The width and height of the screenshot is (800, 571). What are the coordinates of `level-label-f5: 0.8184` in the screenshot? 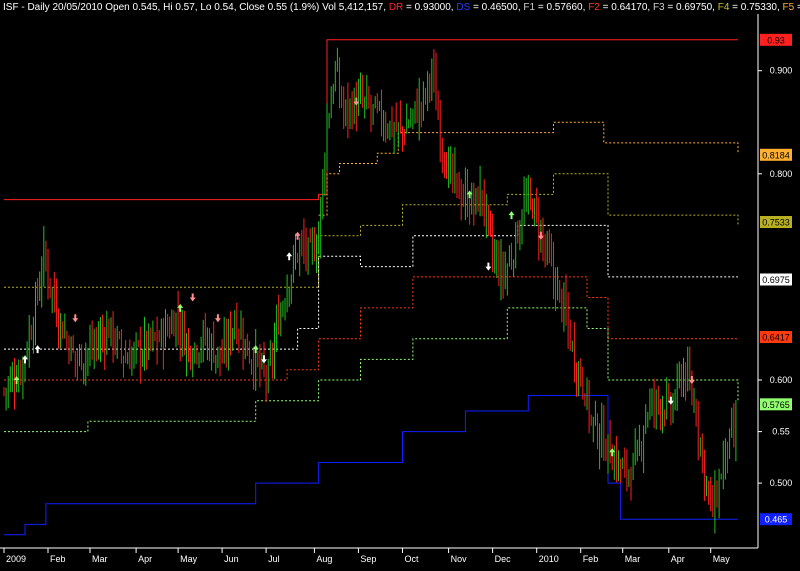 It's located at (776, 155).